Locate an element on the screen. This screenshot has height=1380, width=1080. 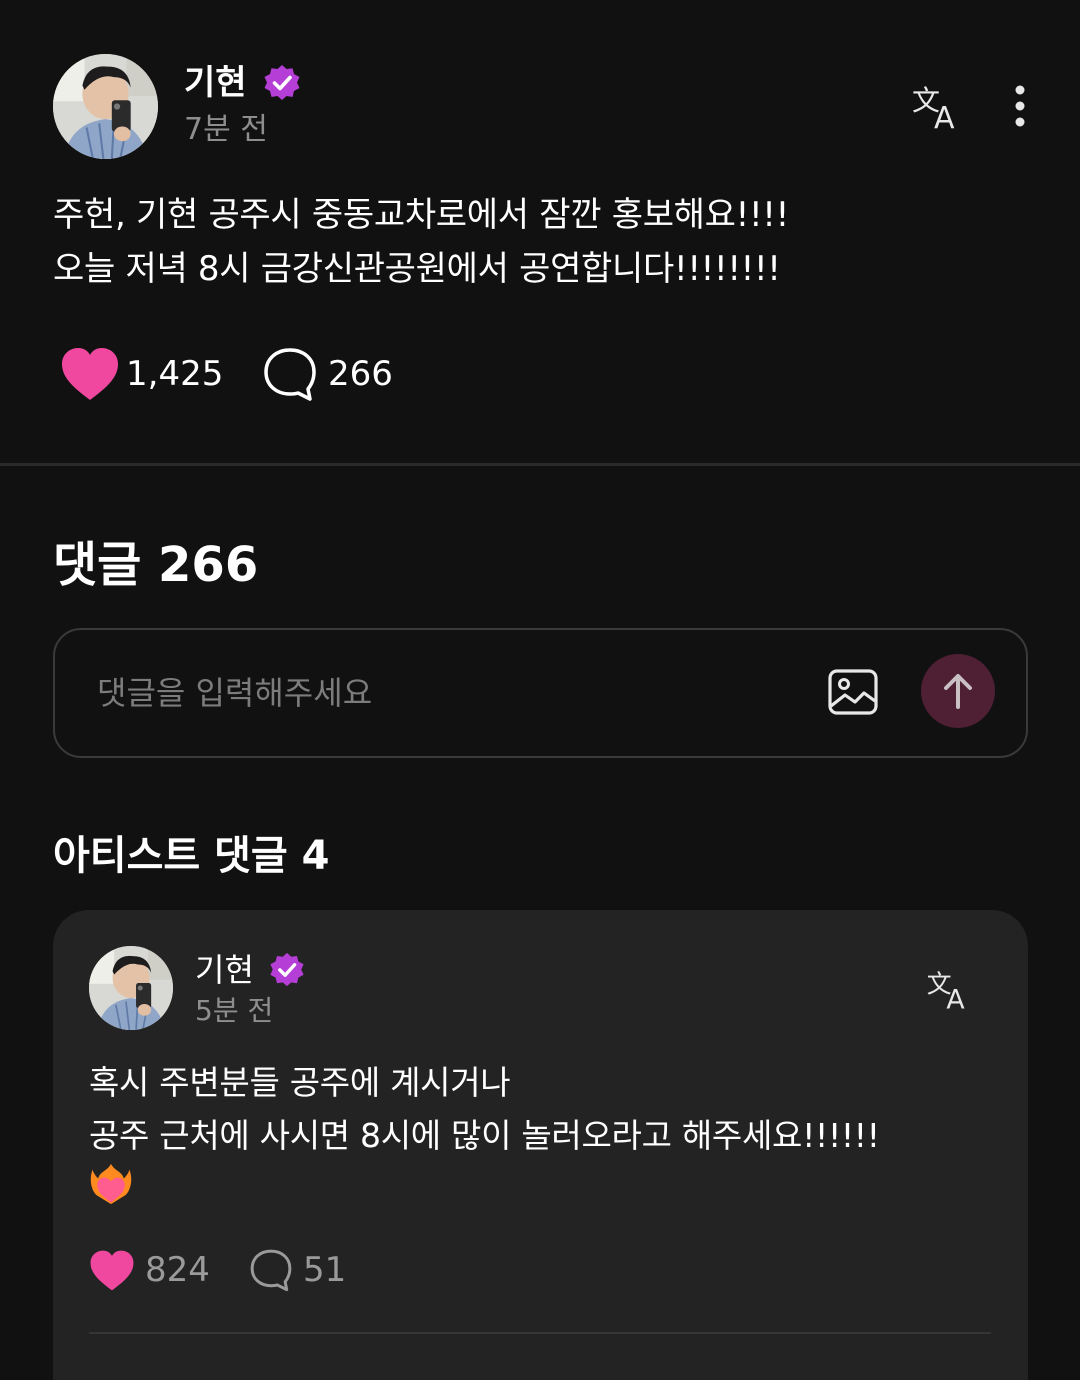
post-header: 기현 7분 전 文 A is located at coordinates (540, 90).